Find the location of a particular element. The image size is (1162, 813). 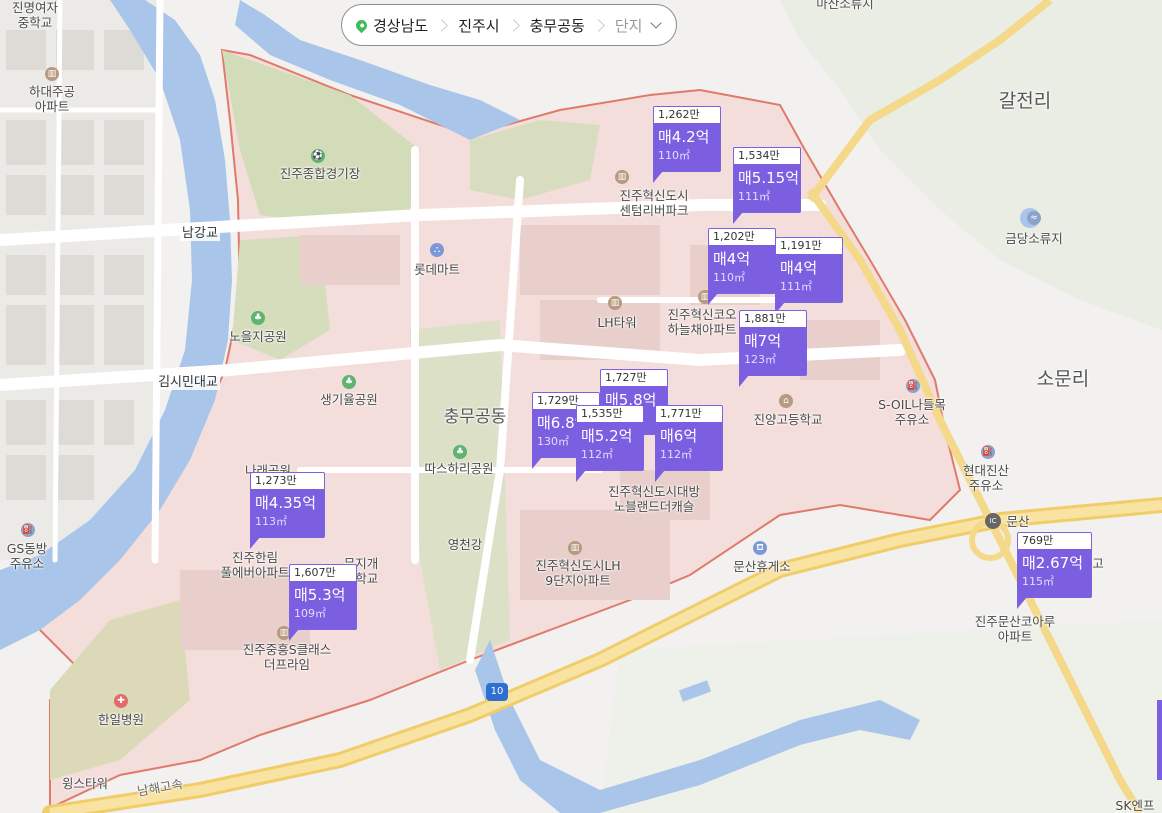

gas-station-label: GS동방 주유소 is located at coordinates (27, 556).